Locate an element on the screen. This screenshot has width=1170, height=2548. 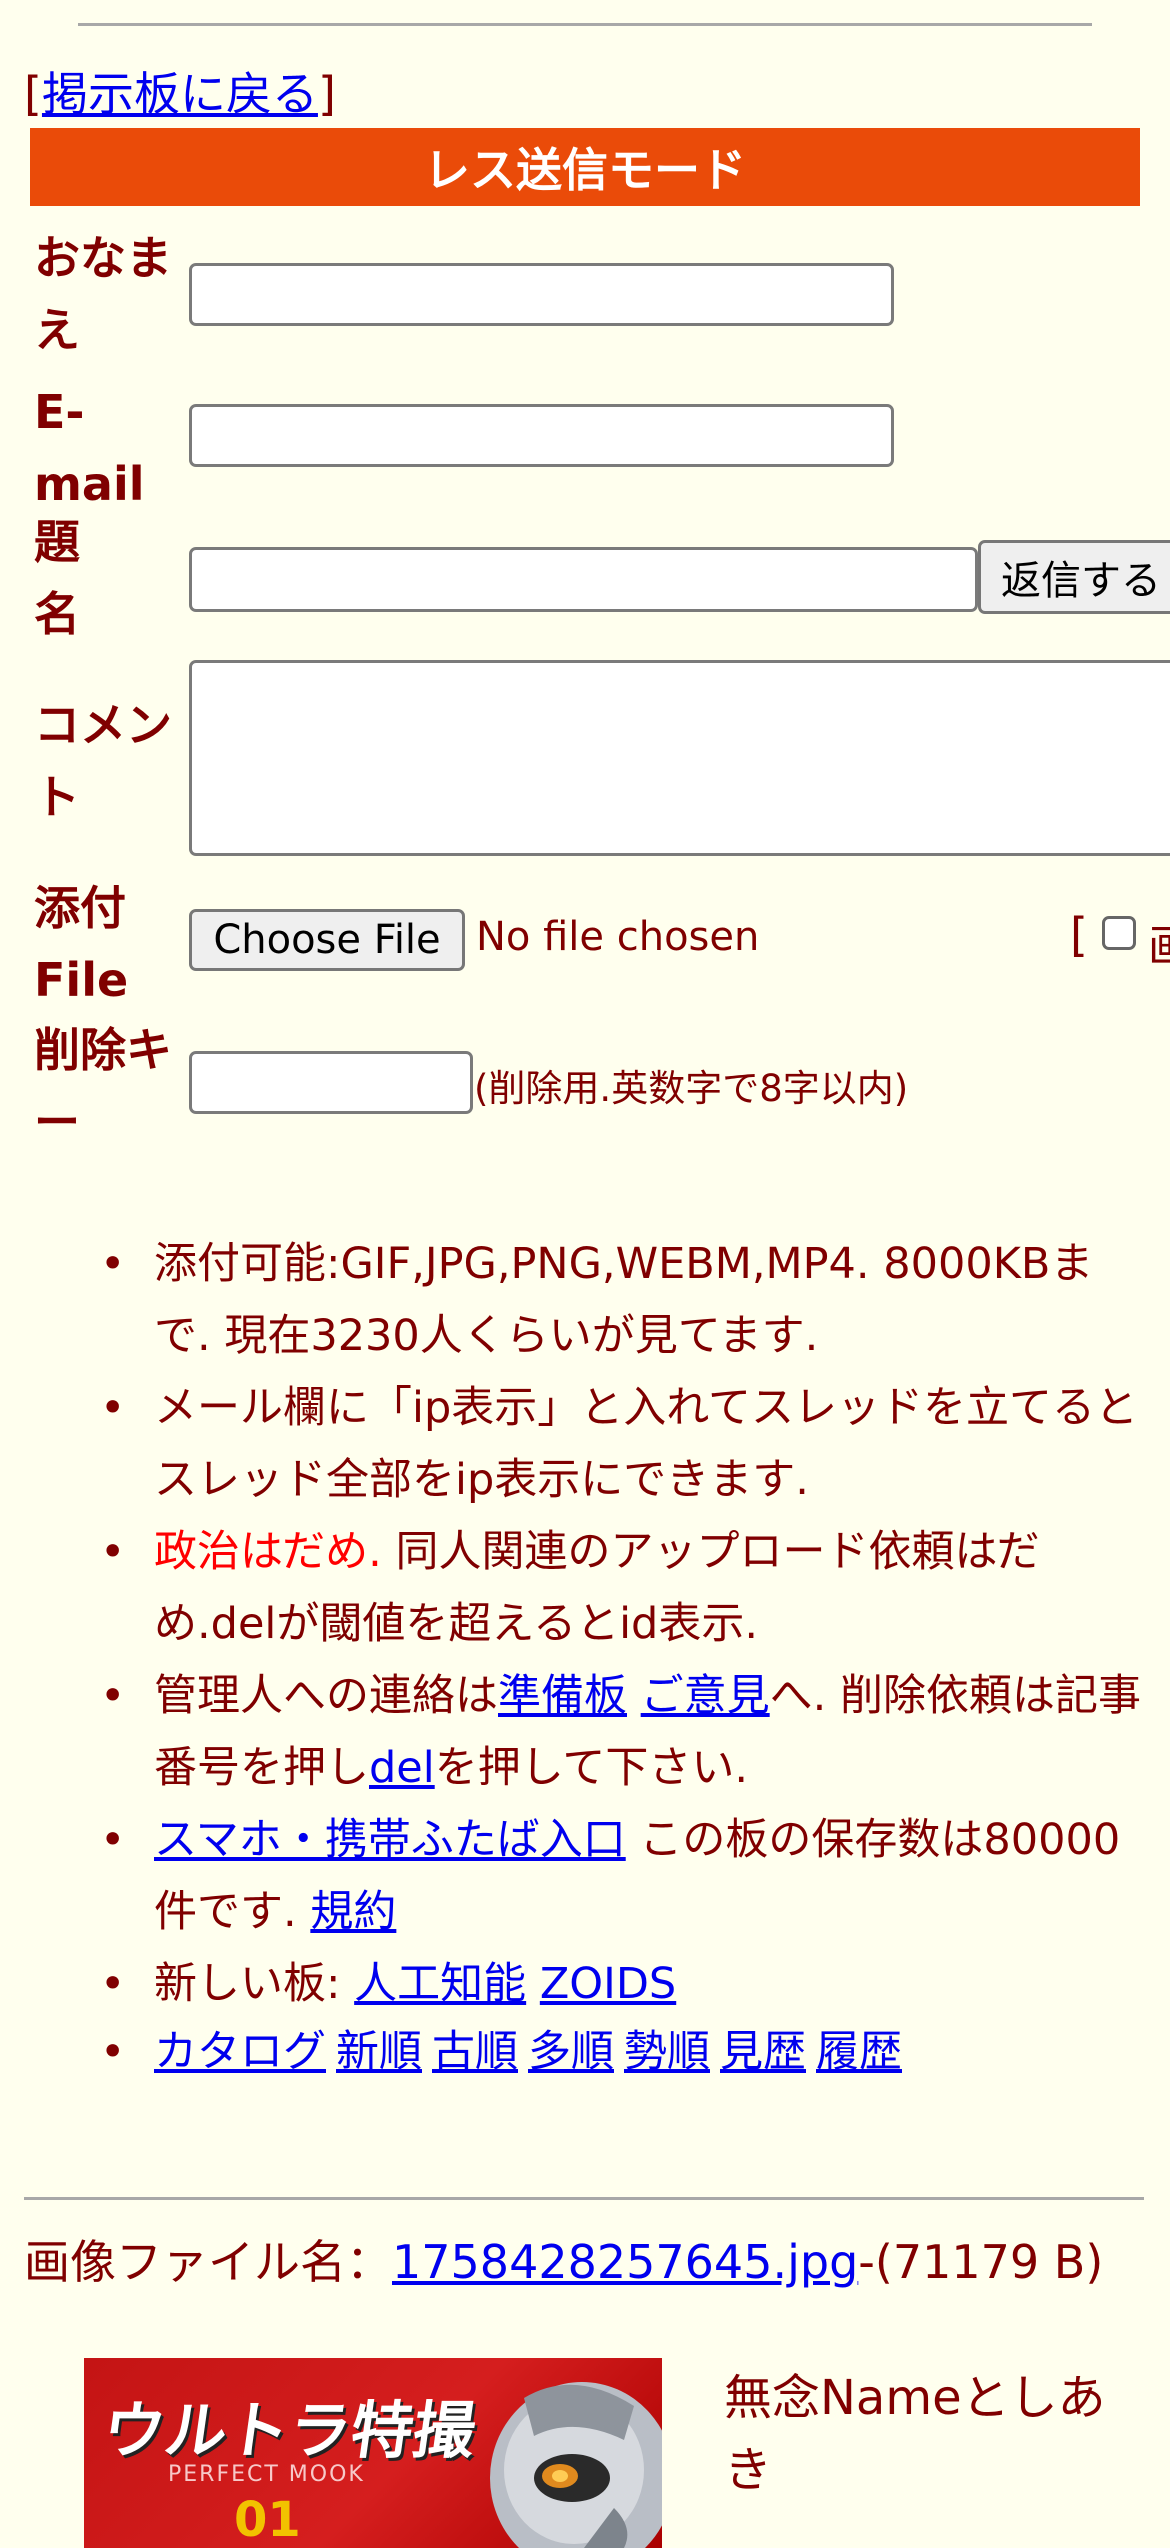
back-nav: [掲示板に戻る] is located at coordinates (180, 91).